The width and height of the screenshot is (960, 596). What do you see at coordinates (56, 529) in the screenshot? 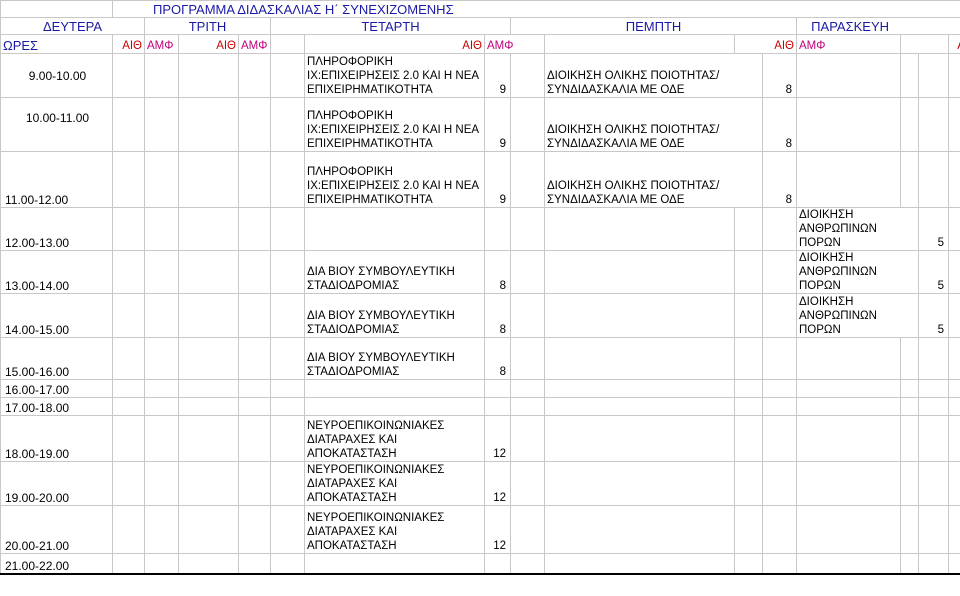
I see `time-slot: 20.00-21.00` at bounding box center [56, 529].